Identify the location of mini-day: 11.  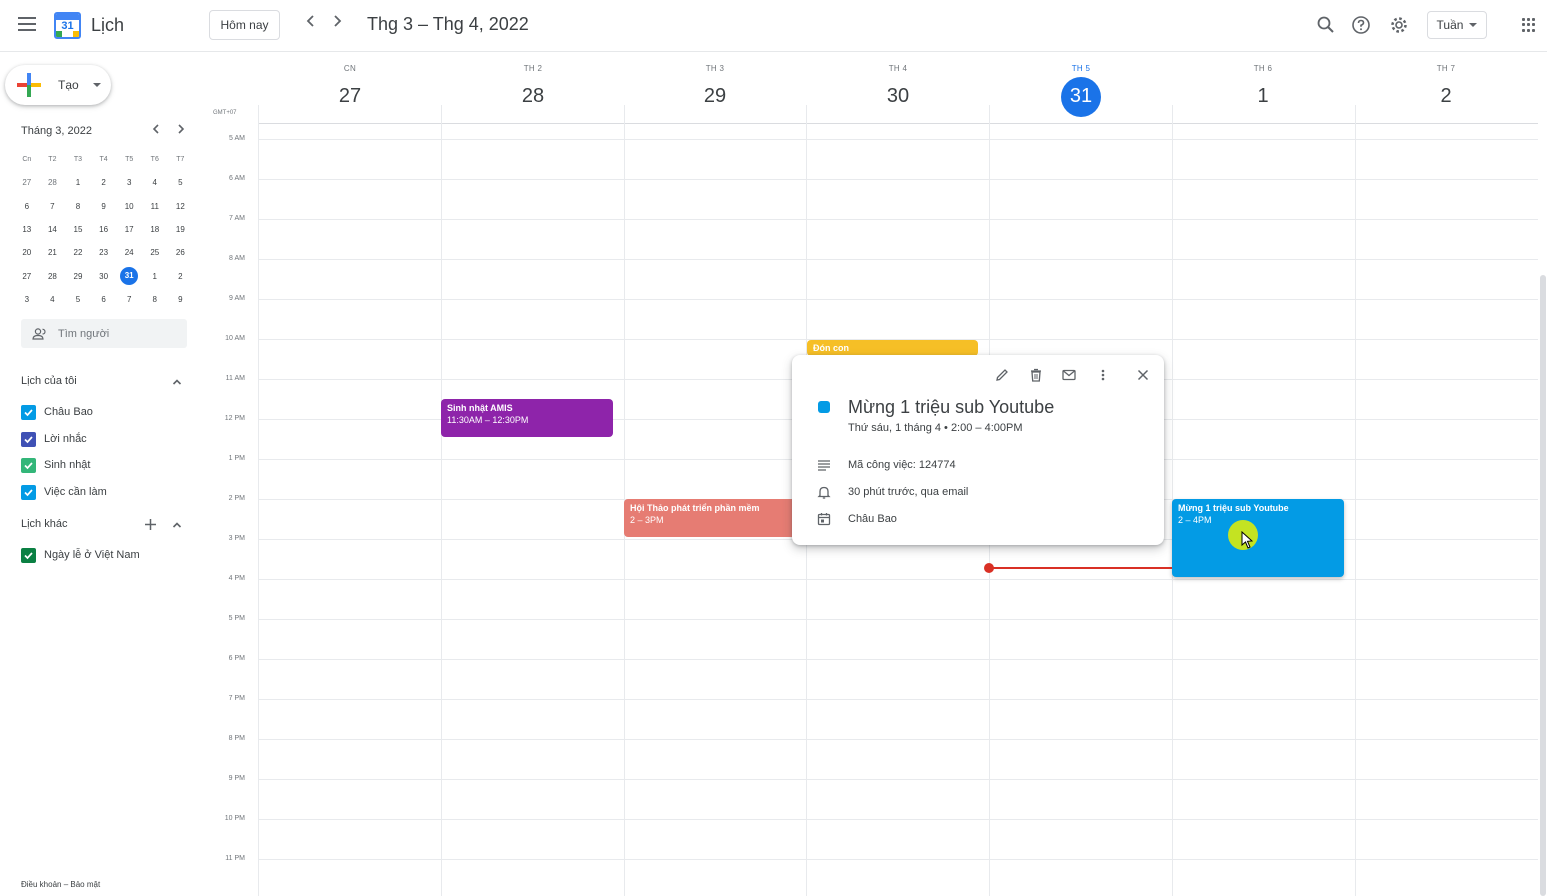
(155, 206).